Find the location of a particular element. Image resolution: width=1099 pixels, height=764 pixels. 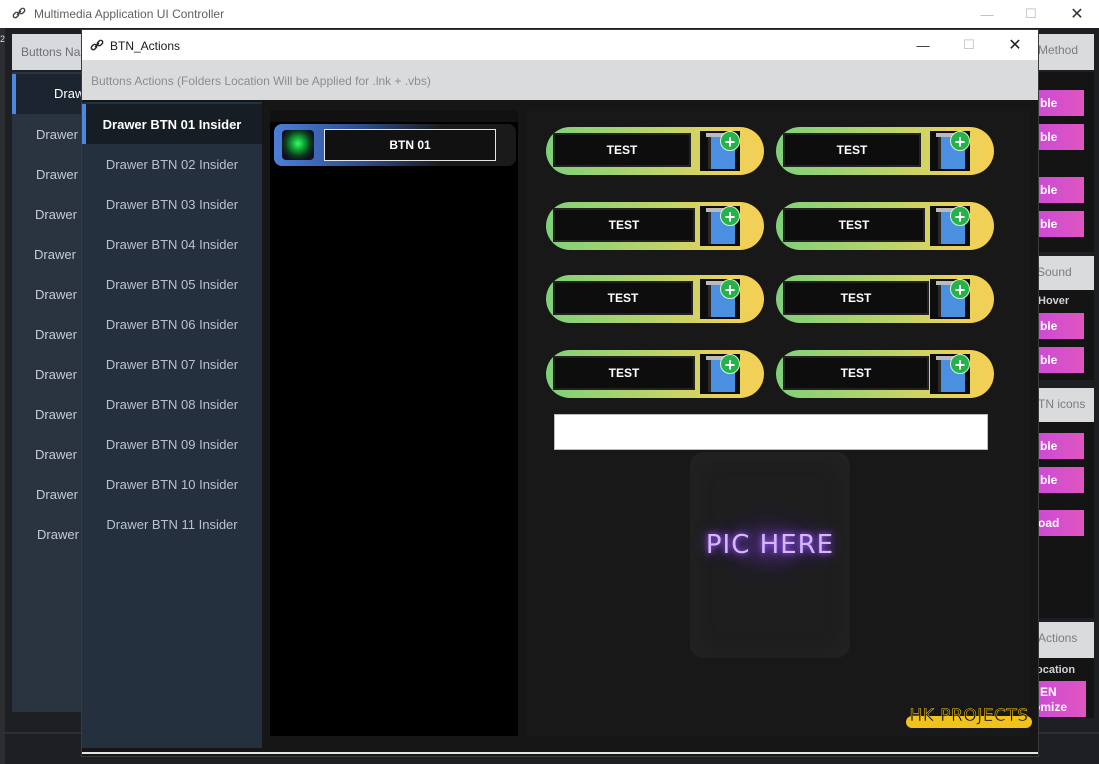

bg-hover-label: Hover is located at coordinates (1054, 301).